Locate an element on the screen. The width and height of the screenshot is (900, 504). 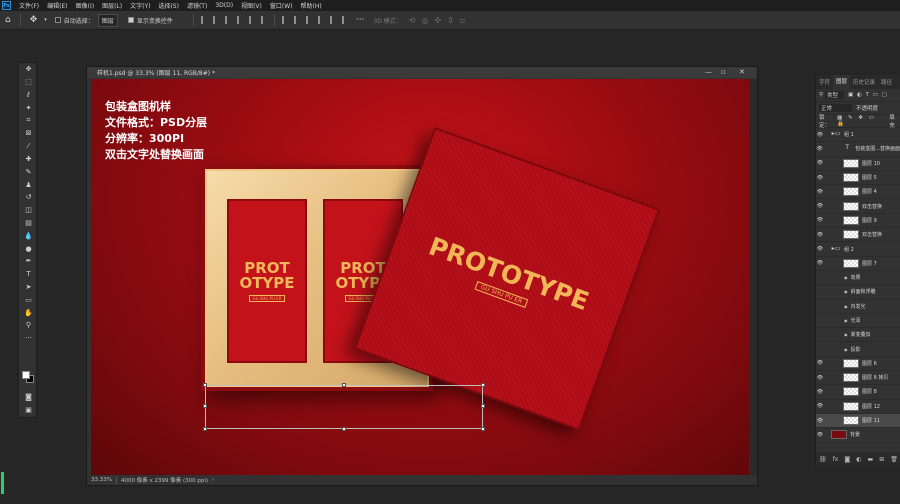
vertical-scrollbar is located at coordinates (753, 277).